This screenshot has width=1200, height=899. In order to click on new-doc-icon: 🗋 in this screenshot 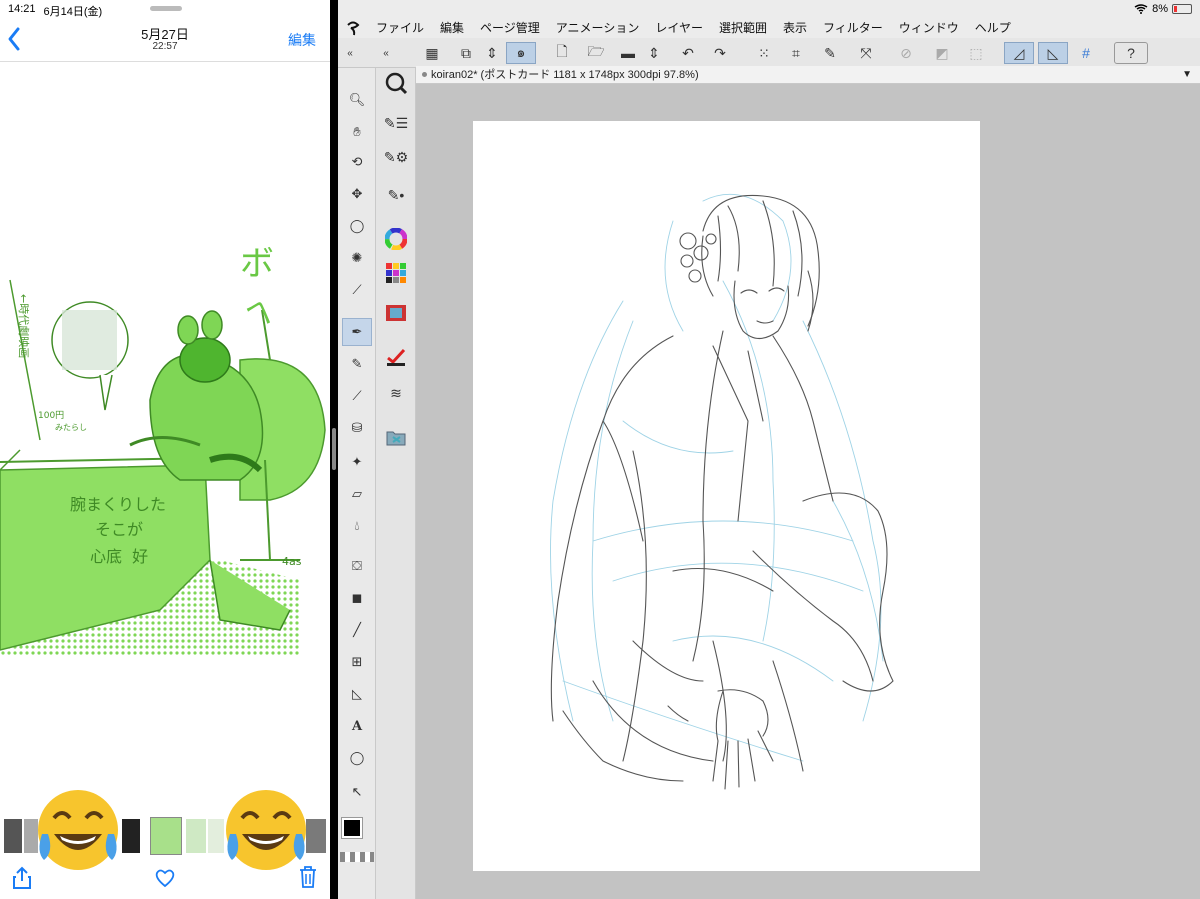, I will do `click(562, 53)`.